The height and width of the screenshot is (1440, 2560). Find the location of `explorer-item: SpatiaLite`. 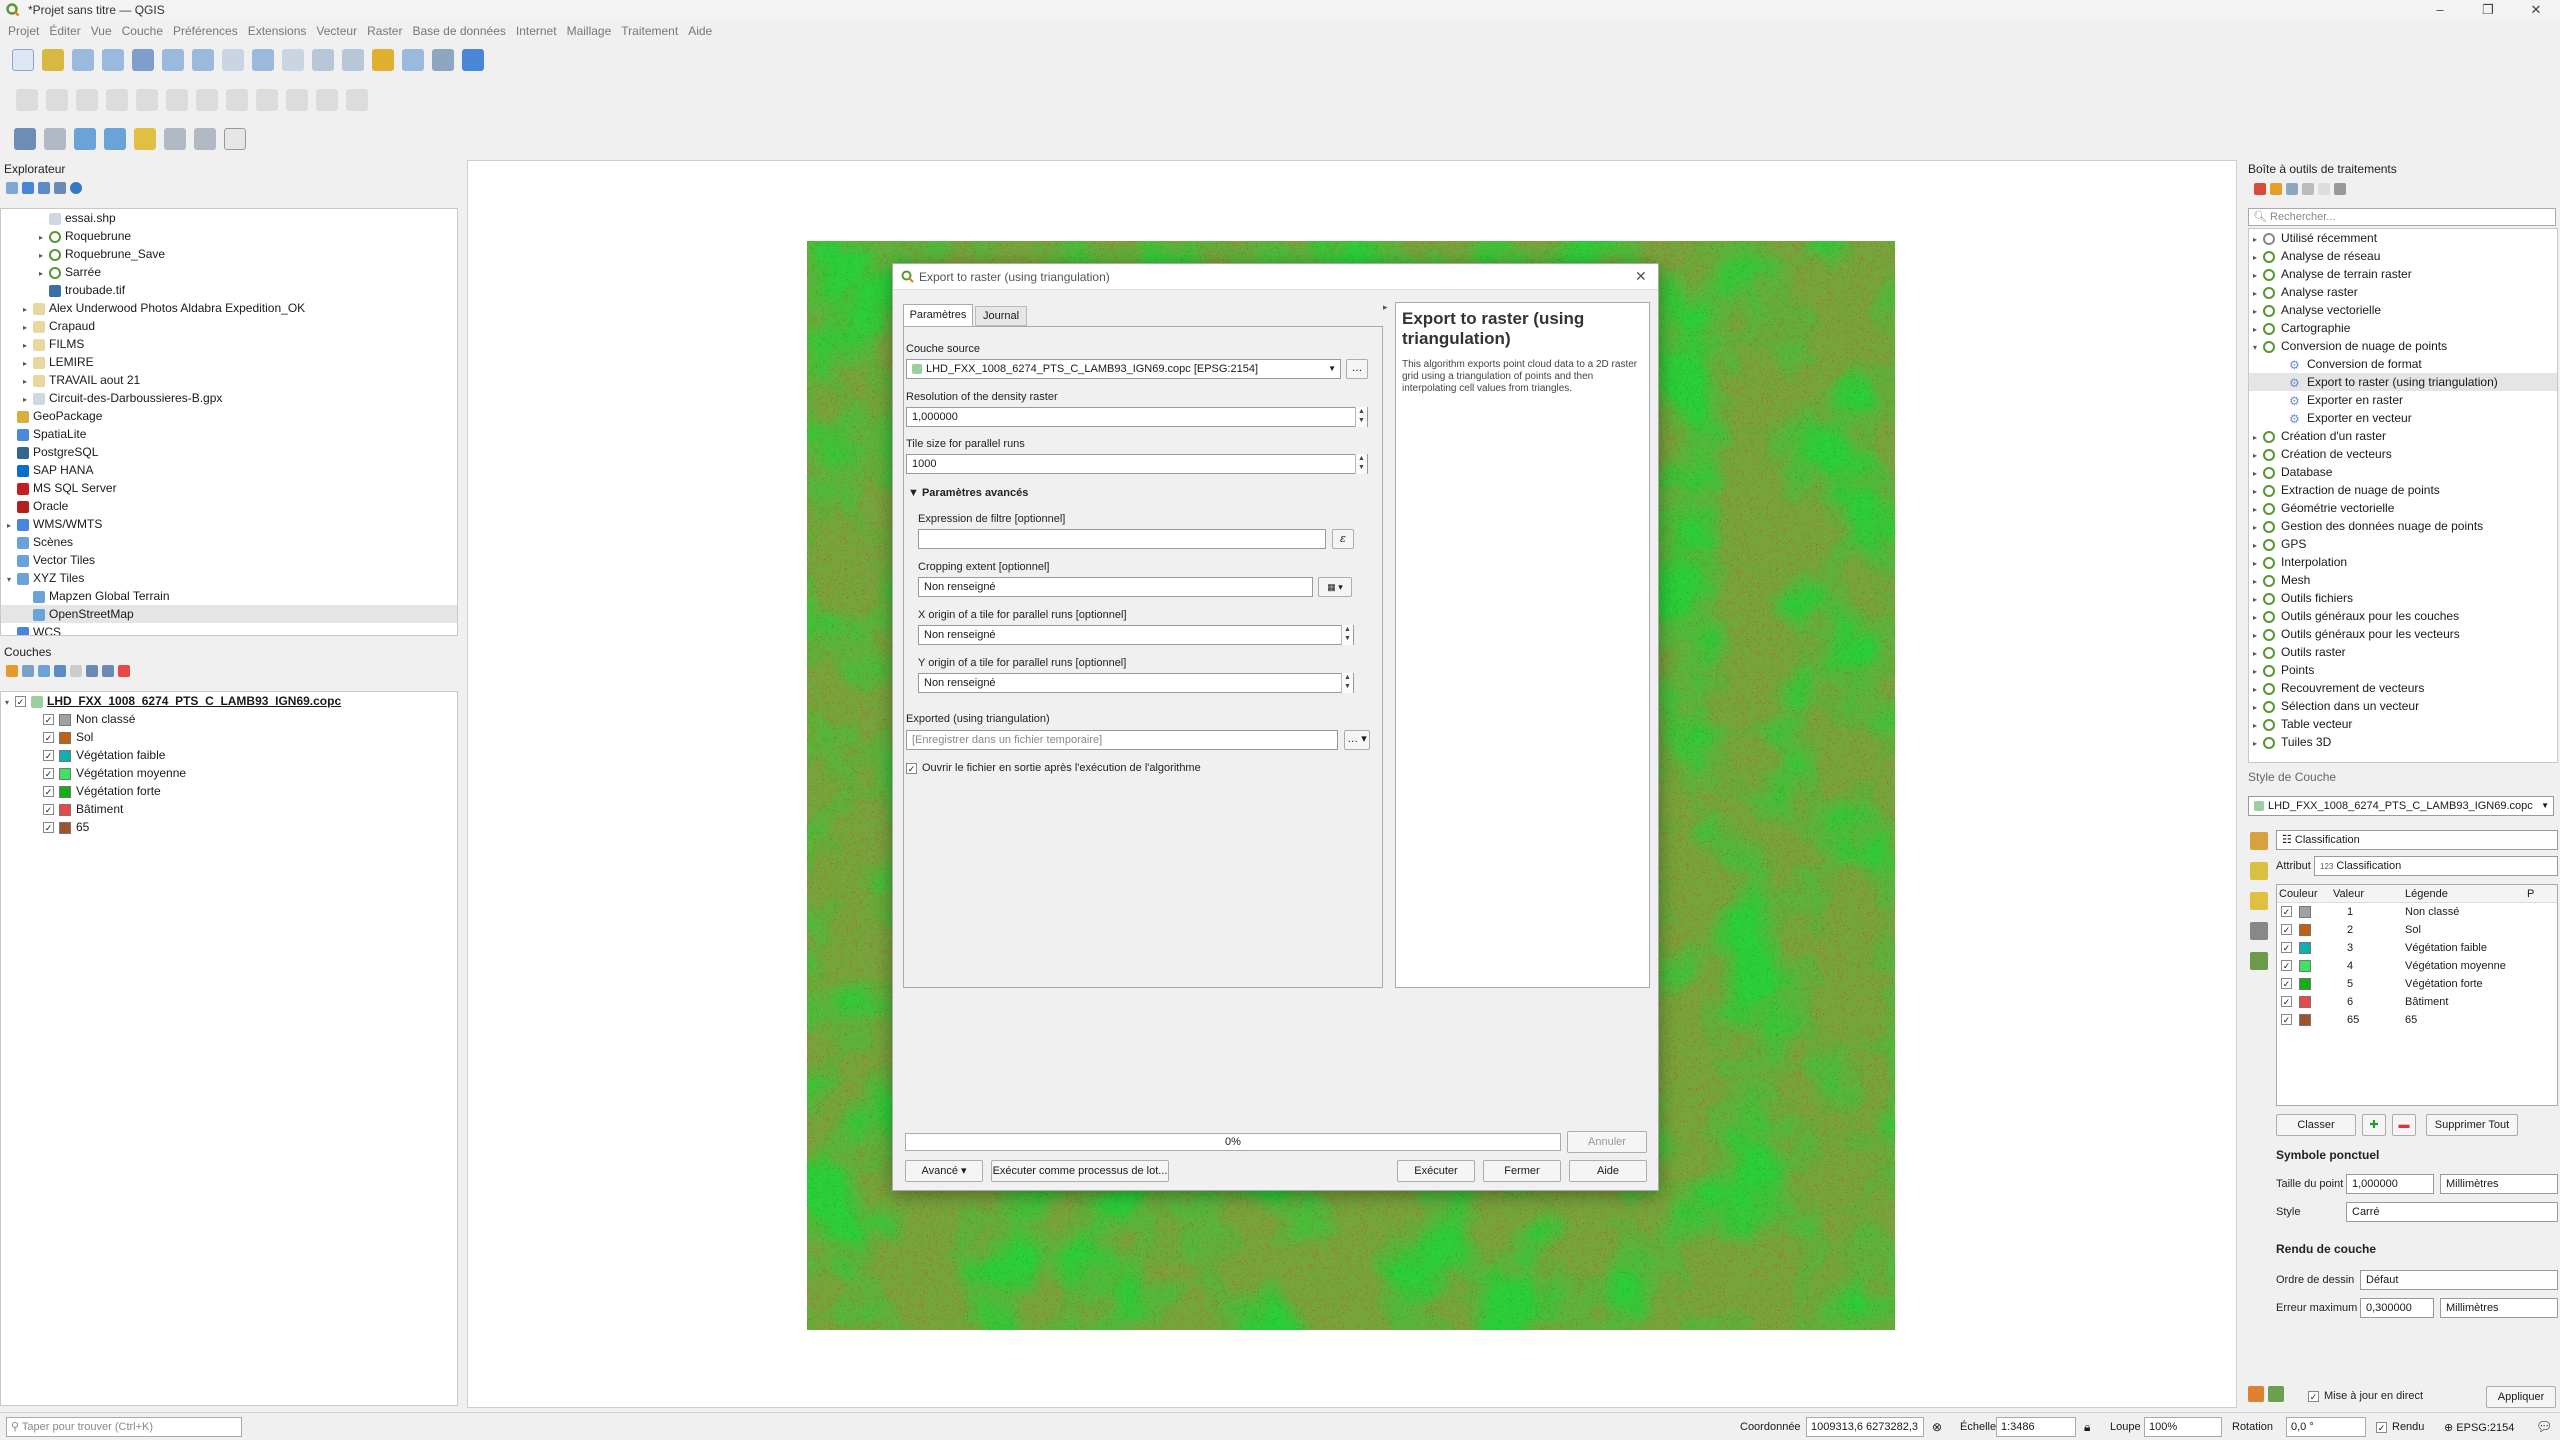

explorer-item: SpatiaLite is located at coordinates (229, 434).